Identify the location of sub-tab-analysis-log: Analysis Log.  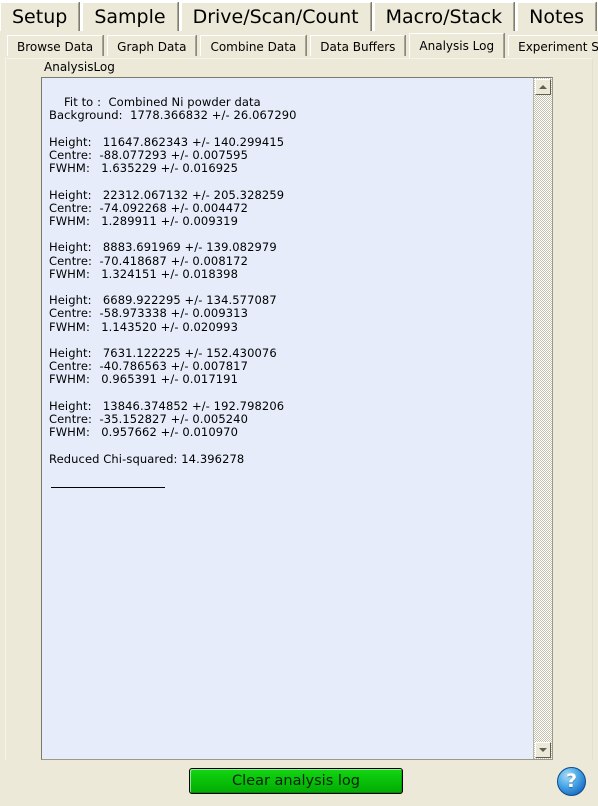
(457, 45).